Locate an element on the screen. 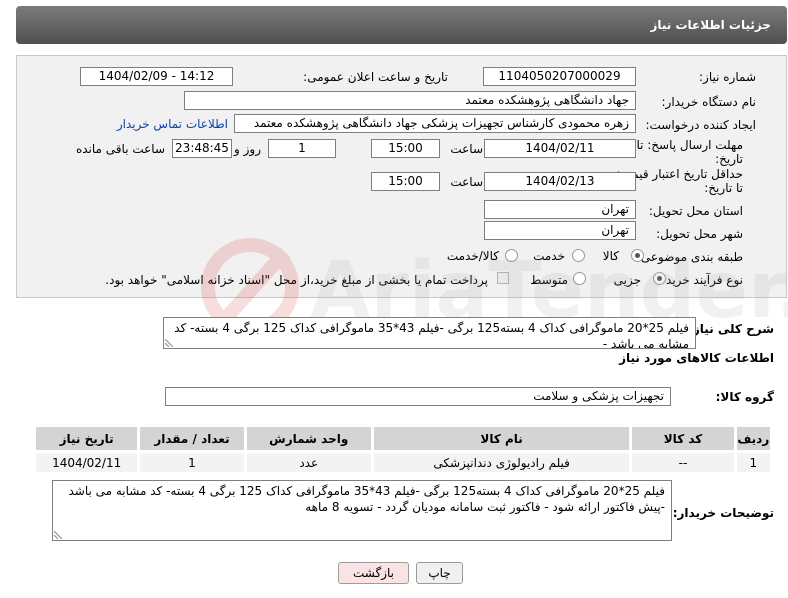 This screenshot has width=788, height=598. process-radio-medium is located at coordinates (579, 278).